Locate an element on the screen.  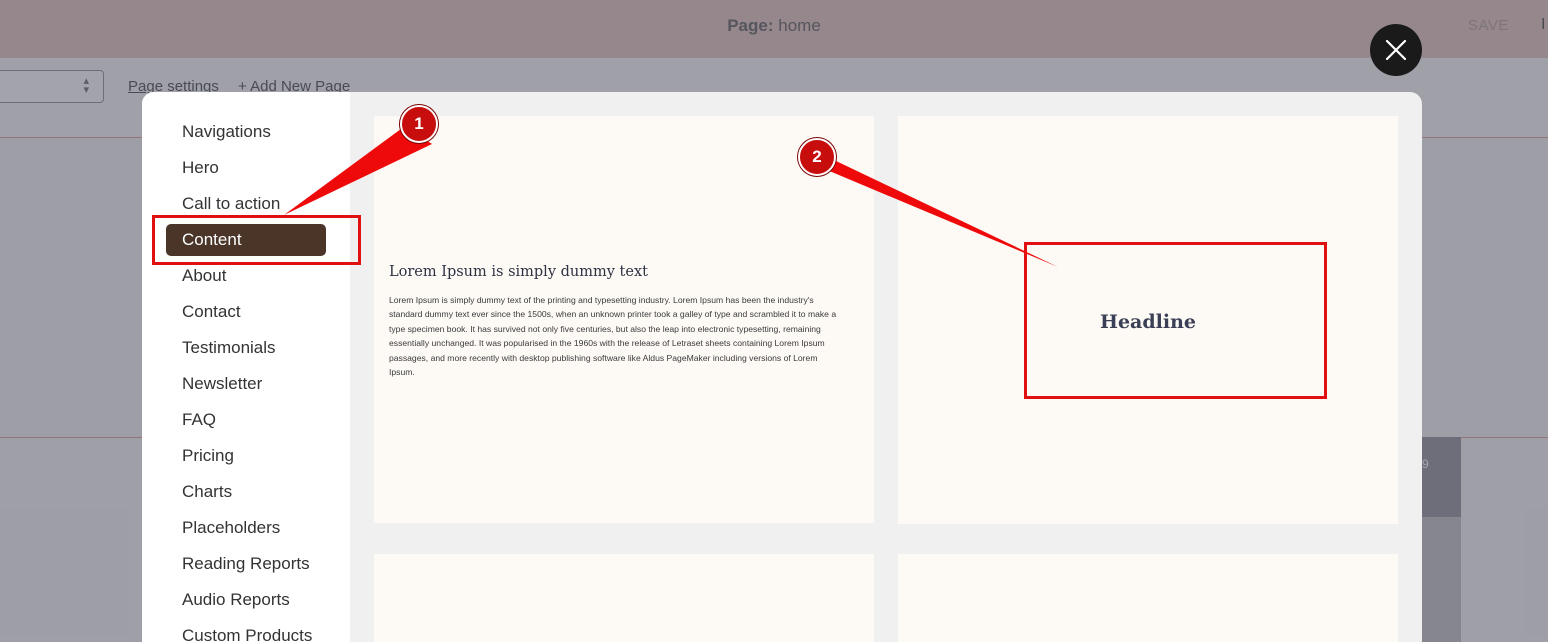
annotation-badge-2: 2 is located at coordinates (817, 157).